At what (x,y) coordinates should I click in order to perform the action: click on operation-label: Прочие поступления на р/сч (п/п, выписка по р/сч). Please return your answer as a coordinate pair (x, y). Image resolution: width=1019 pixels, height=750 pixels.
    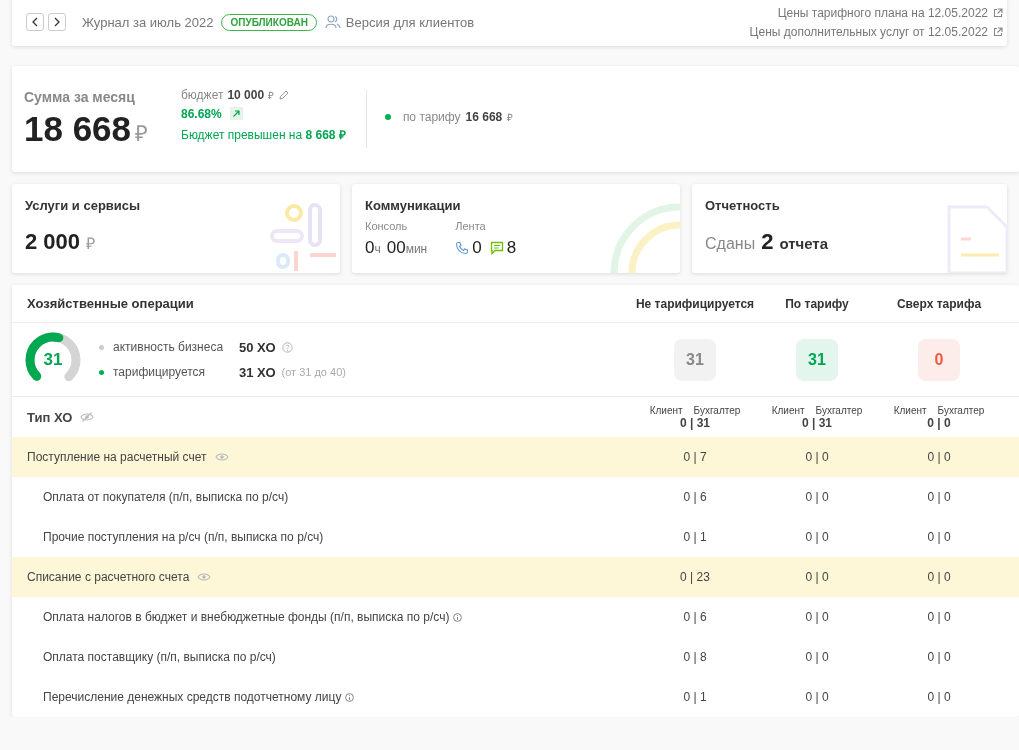
    Looking at the image, I should click on (183, 537).